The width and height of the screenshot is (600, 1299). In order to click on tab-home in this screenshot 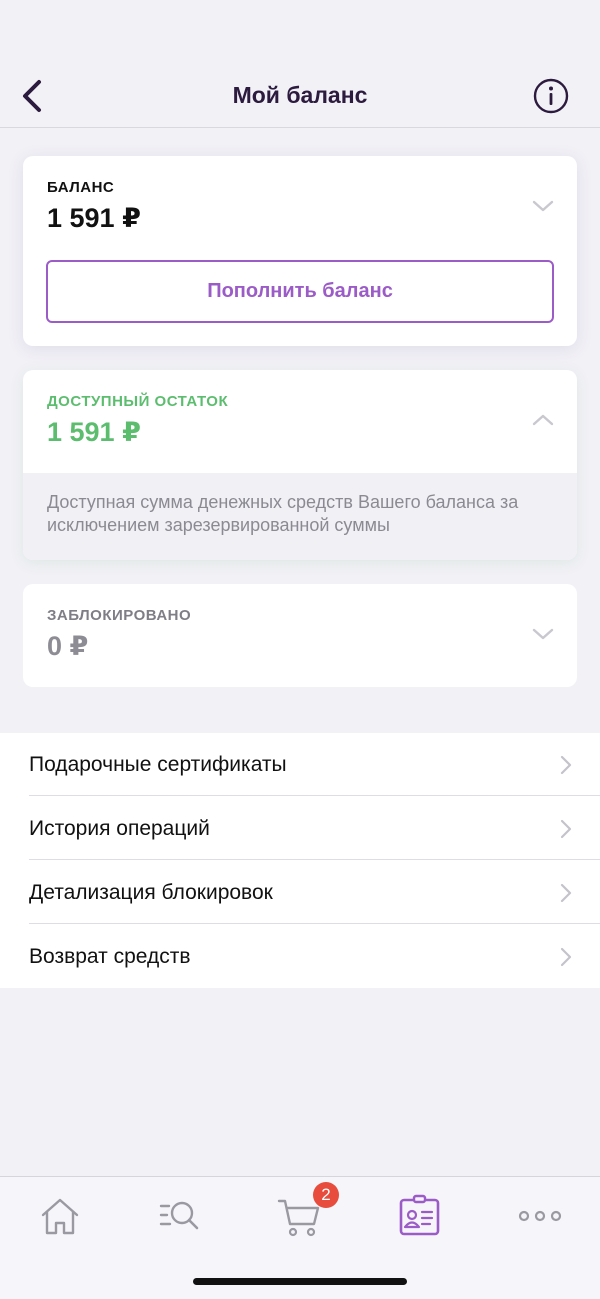, I will do `click(60, 1217)`.